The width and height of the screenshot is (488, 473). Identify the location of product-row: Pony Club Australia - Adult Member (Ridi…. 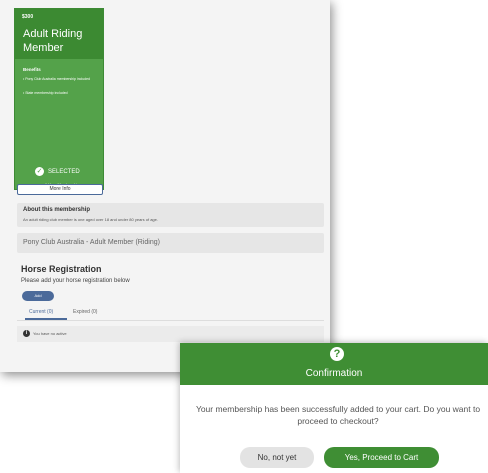
(170, 243).